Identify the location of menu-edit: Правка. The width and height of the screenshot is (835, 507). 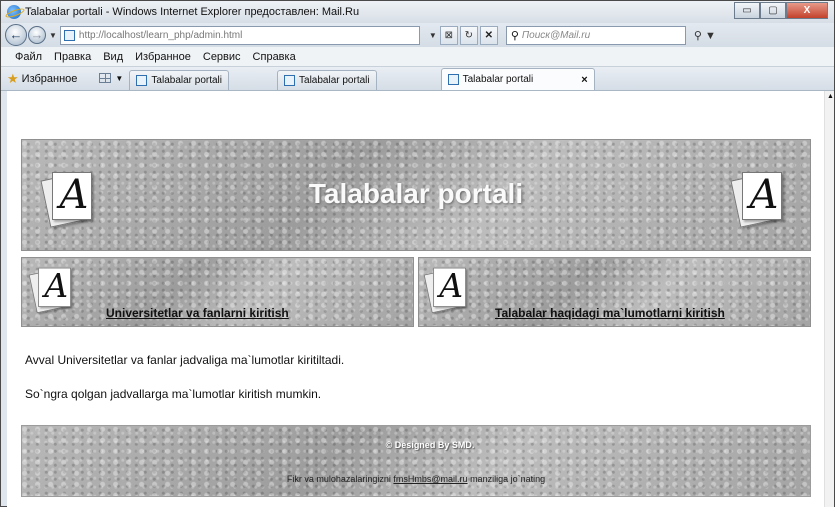
(72, 57).